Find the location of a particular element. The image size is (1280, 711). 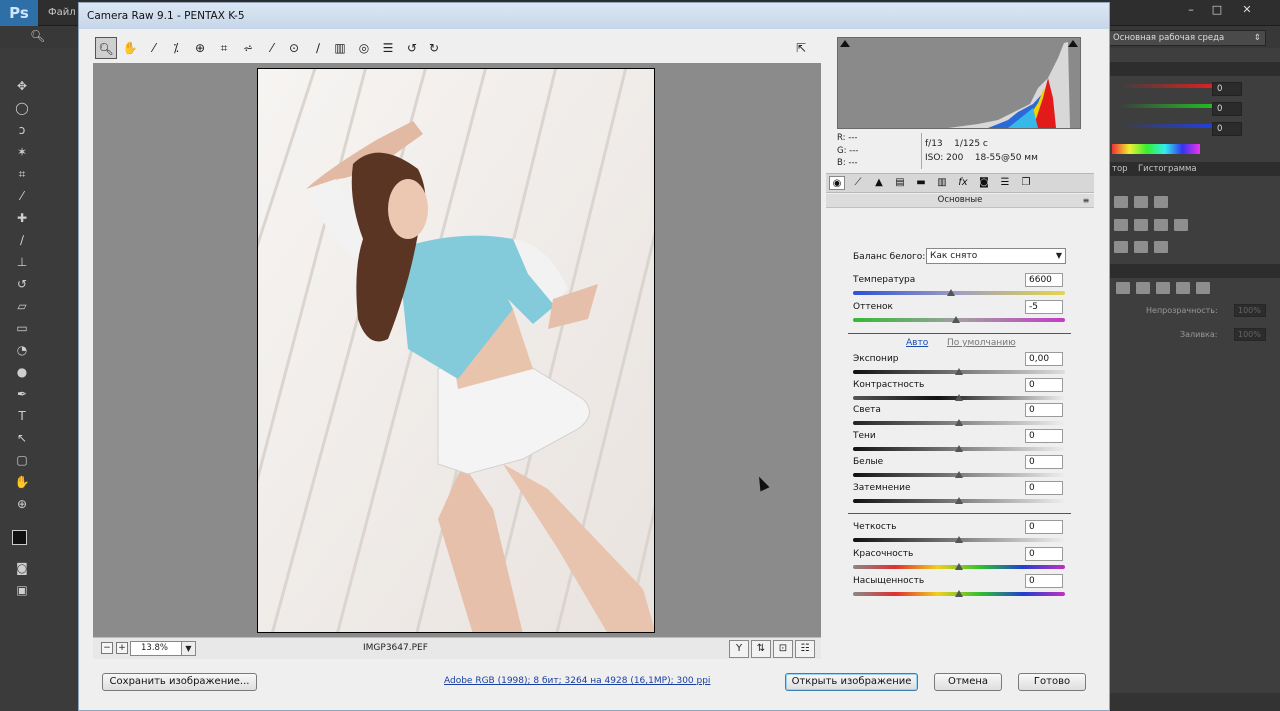

graduated-filter-icon: ▥ is located at coordinates (340, 48).